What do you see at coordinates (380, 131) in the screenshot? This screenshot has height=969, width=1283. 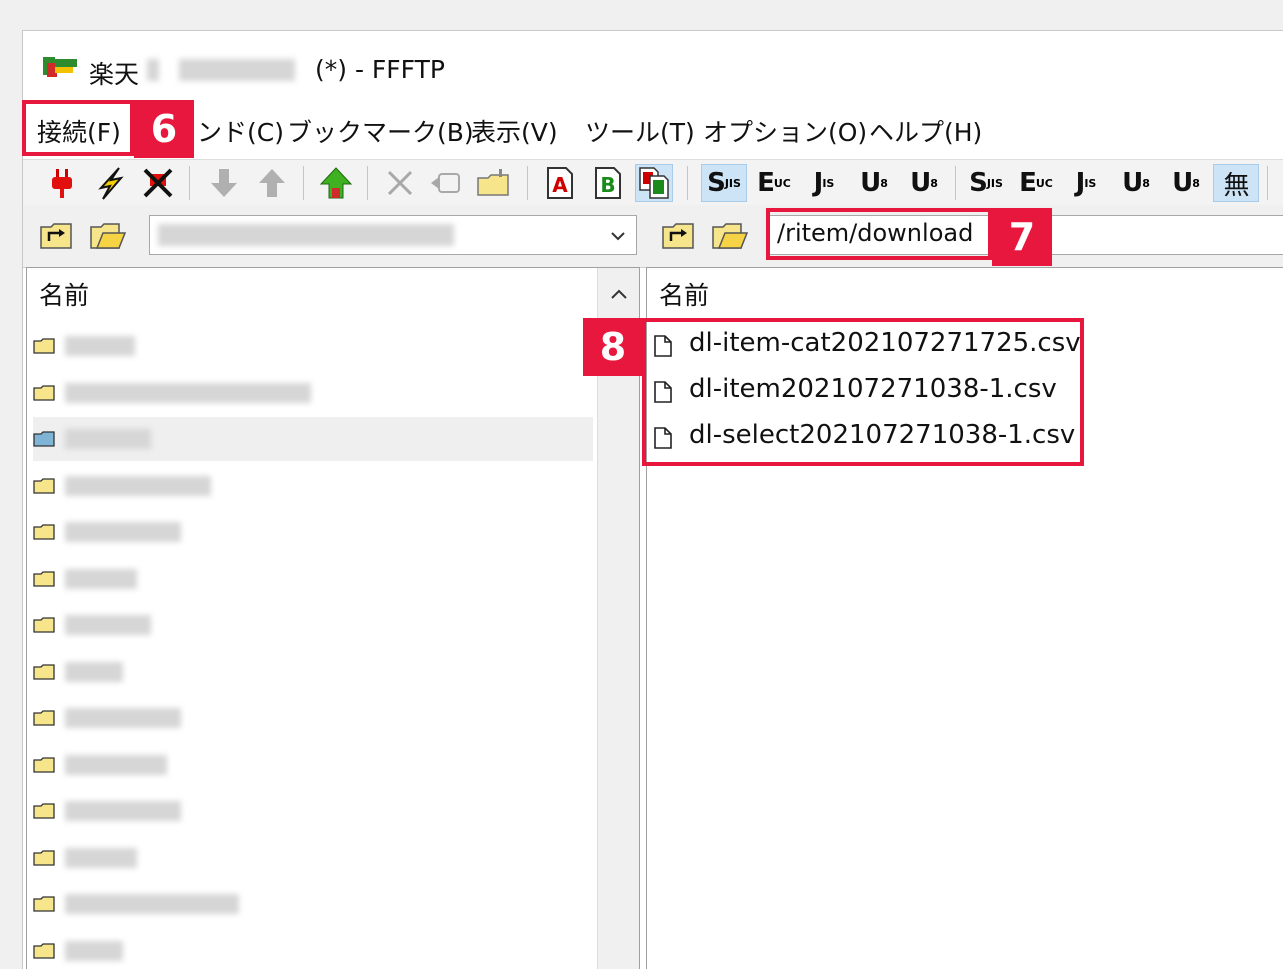 I see `menu-bookmark: ブックマーク(B)` at bounding box center [380, 131].